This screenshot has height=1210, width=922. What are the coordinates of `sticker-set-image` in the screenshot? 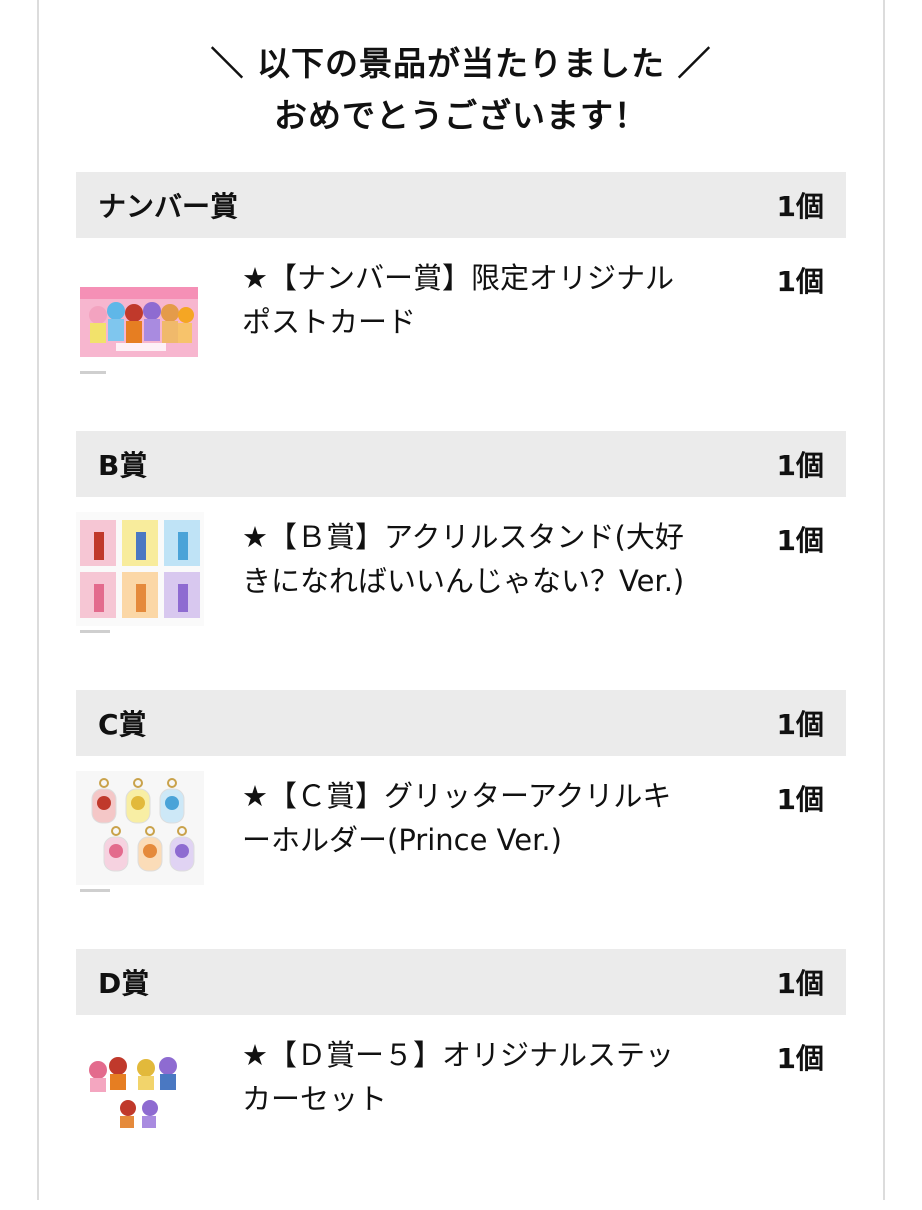 It's located at (140, 1091).